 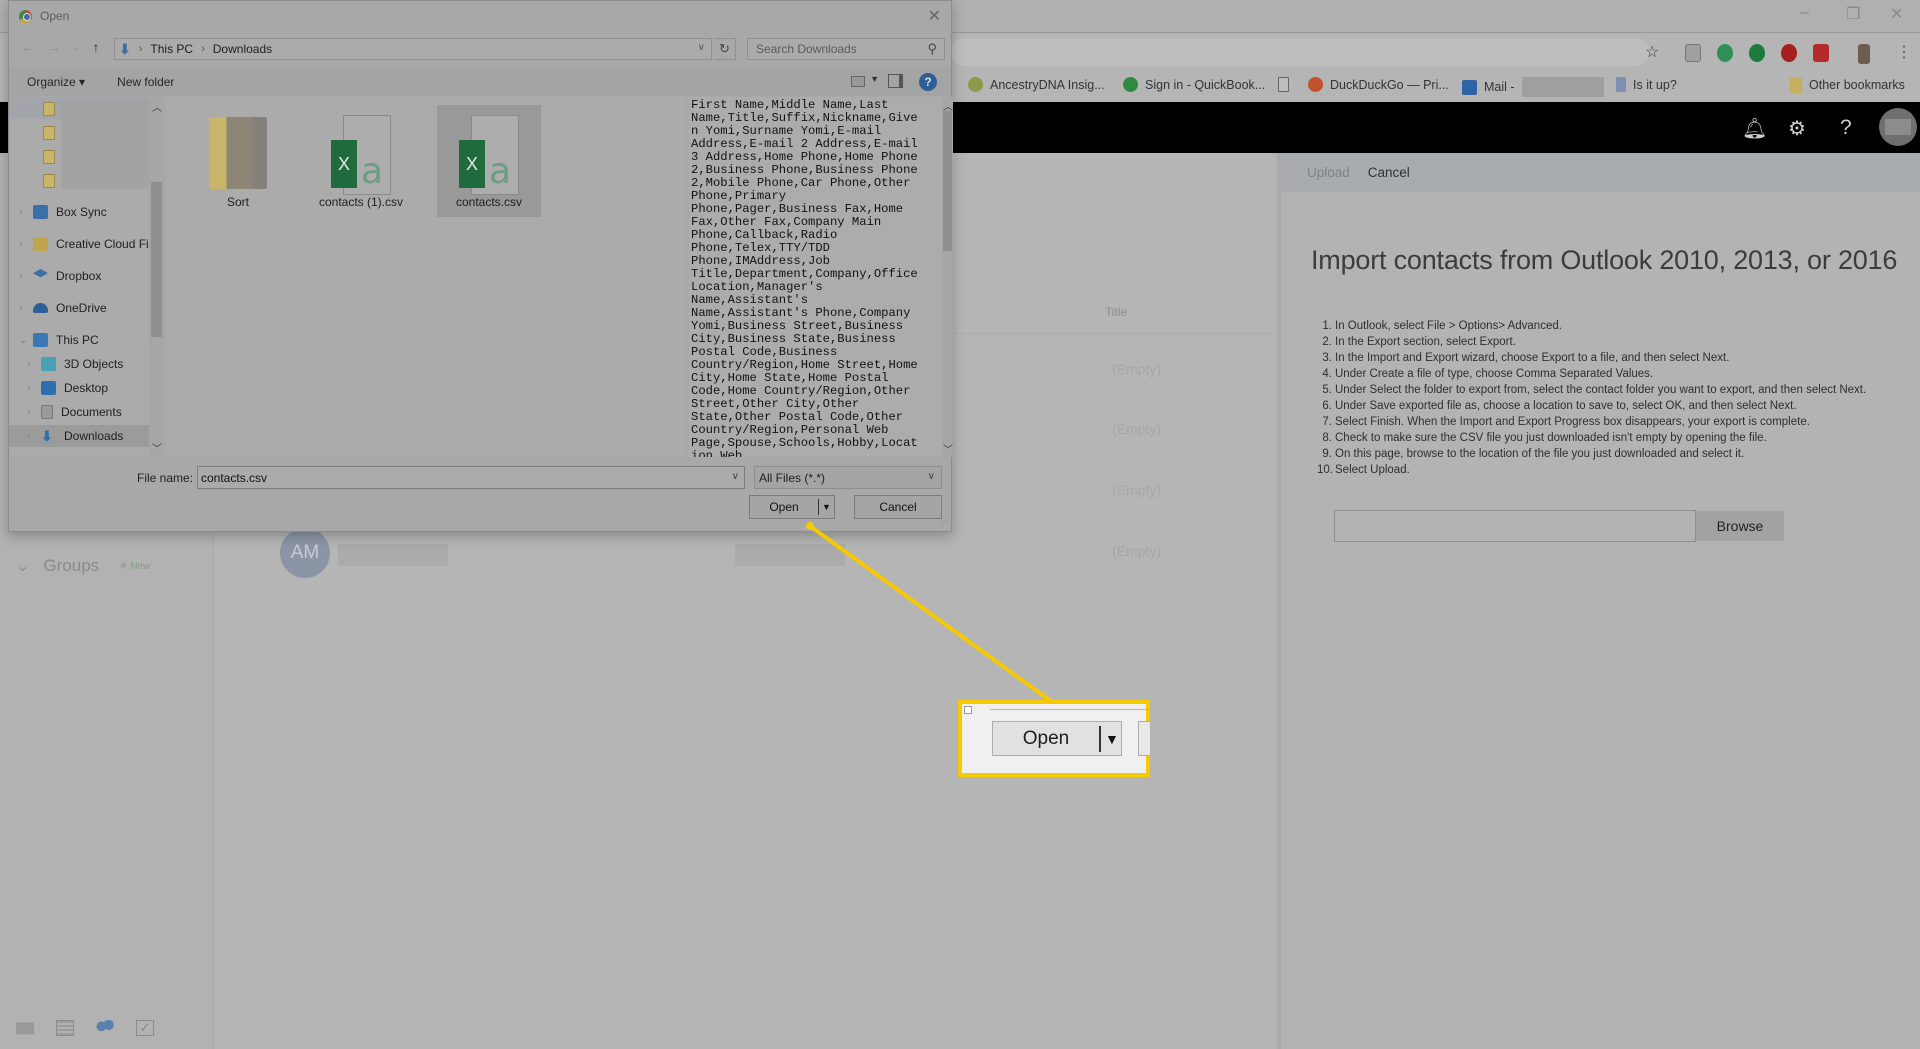 What do you see at coordinates (361, 161) in the screenshot?
I see `file-item-contacts-1: Xa contacts (1).csv` at bounding box center [361, 161].